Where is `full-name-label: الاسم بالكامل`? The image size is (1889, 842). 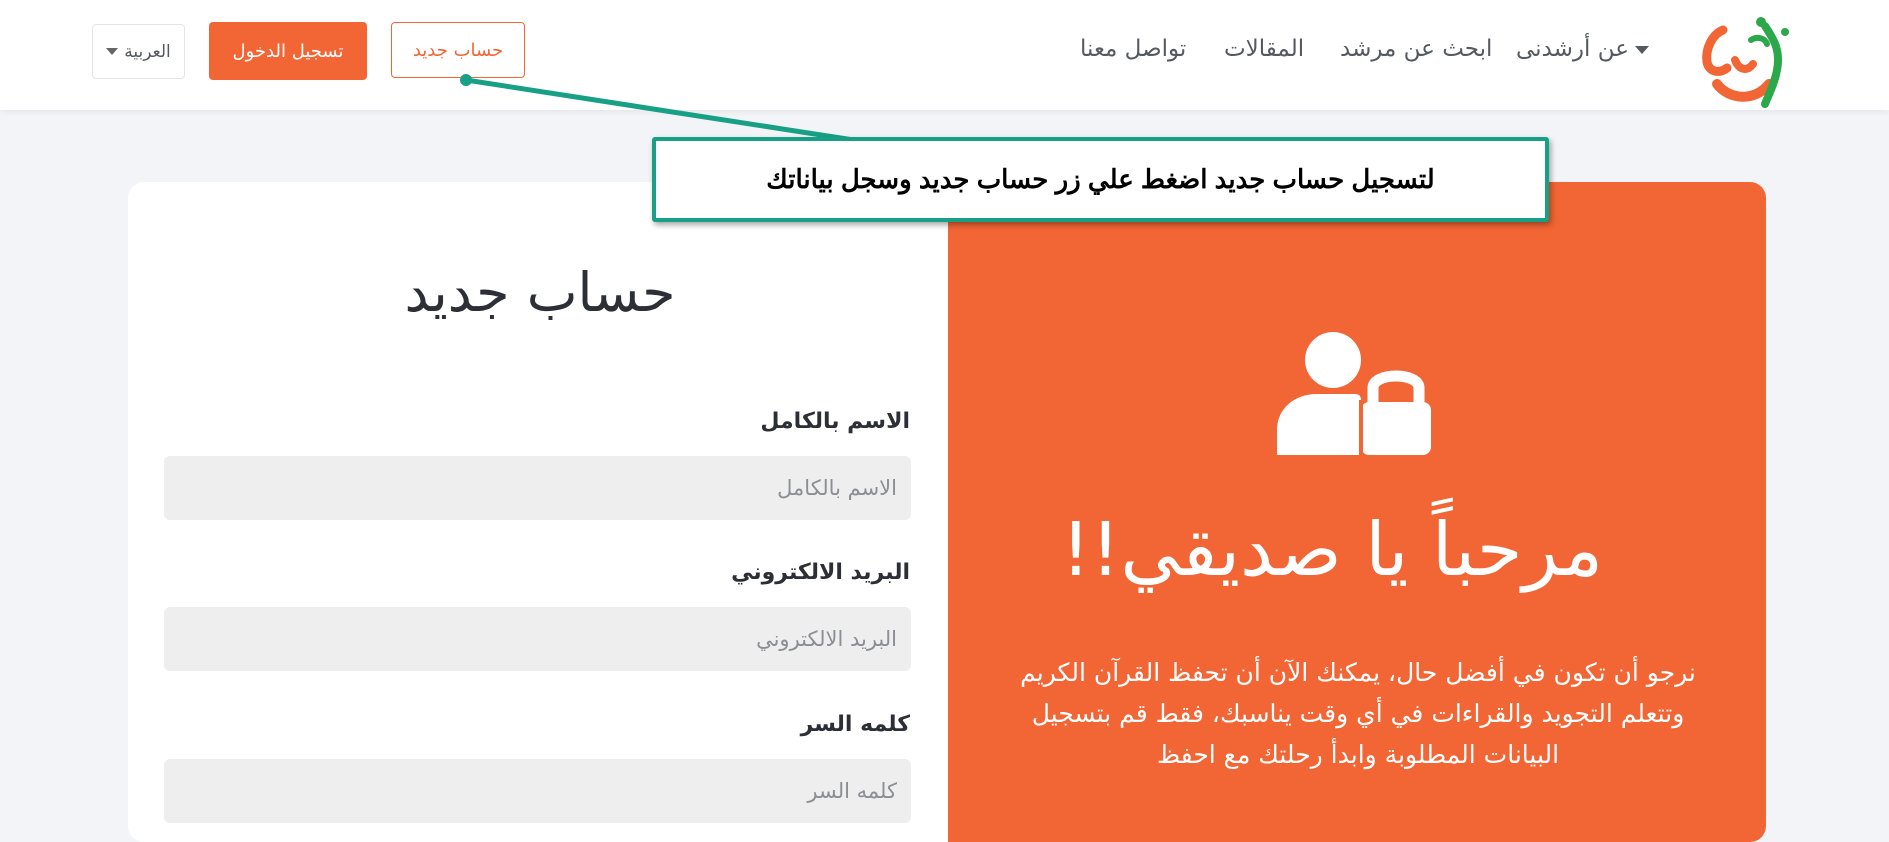
full-name-label: الاسم بالكامل is located at coordinates (835, 421).